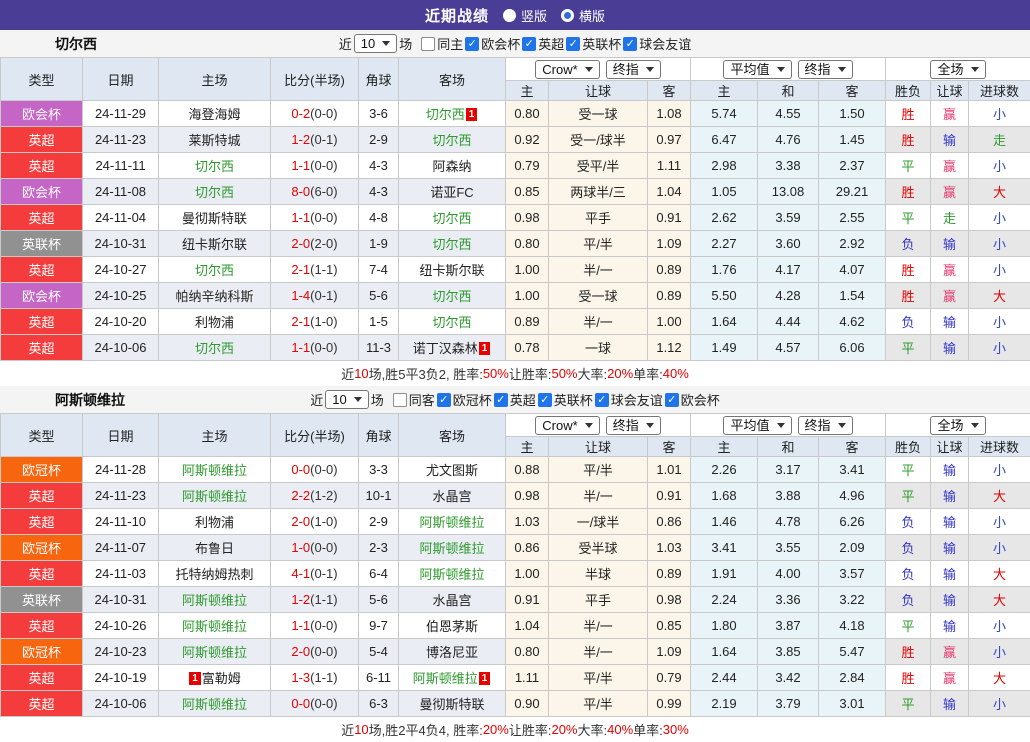  Describe the element at coordinates (121, 348) in the screenshot. I see `match-date: 24-10-06` at that location.